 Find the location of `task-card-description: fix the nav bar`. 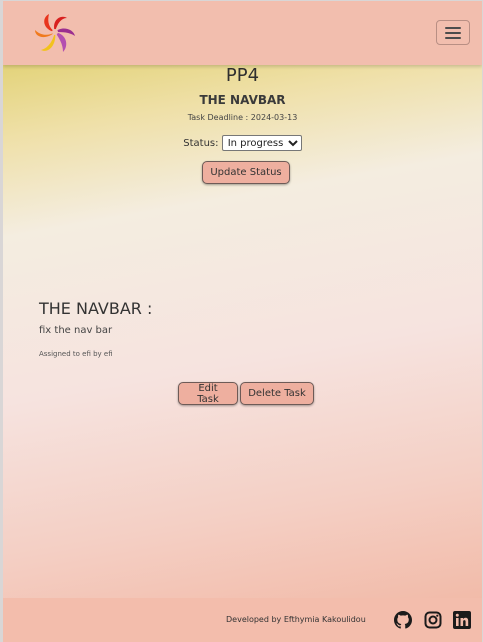

task-card-description: fix the nav bar is located at coordinates (76, 330).